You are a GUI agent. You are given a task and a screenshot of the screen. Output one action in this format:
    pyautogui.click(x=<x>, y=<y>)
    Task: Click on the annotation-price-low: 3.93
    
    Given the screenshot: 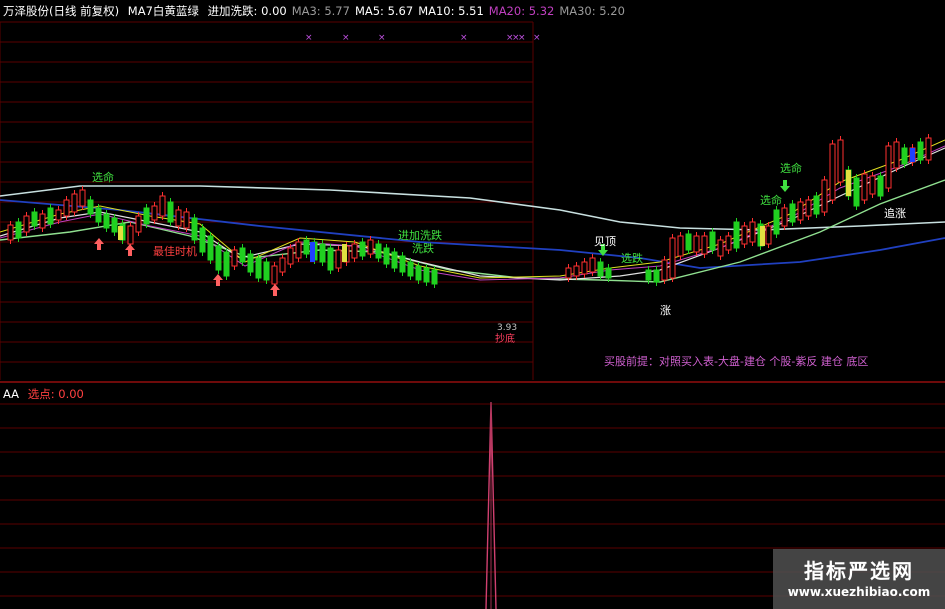 What is the action you would take?
    pyautogui.click(x=507, y=328)
    